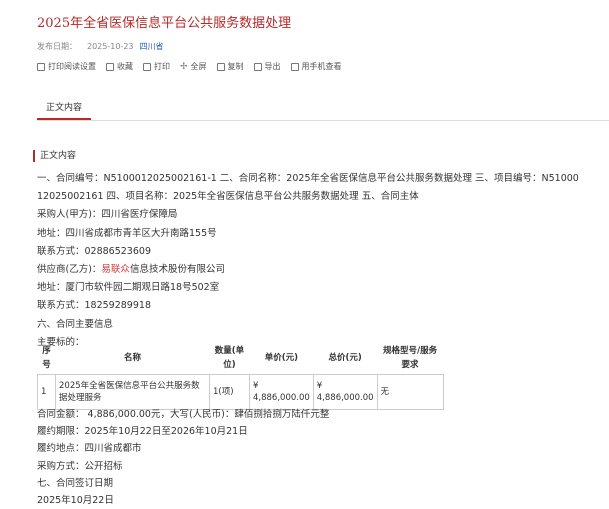 The height and width of the screenshot is (509, 609). What do you see at coordinates (41, 66) in the screenshot?
I see `settings-icon` at bounding box center [41, 66].